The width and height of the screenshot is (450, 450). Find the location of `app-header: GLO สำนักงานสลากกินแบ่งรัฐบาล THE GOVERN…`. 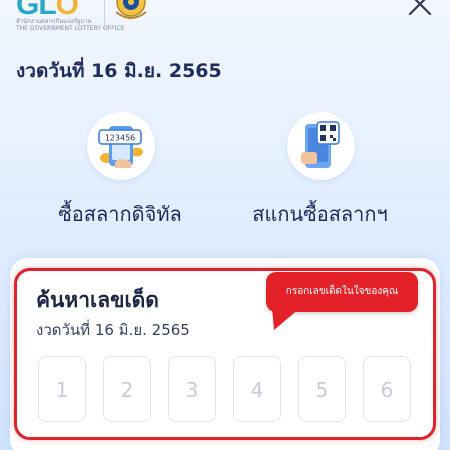

app-header: GLO สำนักงานสลากกินแบ่งรัฐบาล THE GOVERN… is located at coordinates (225, 20).